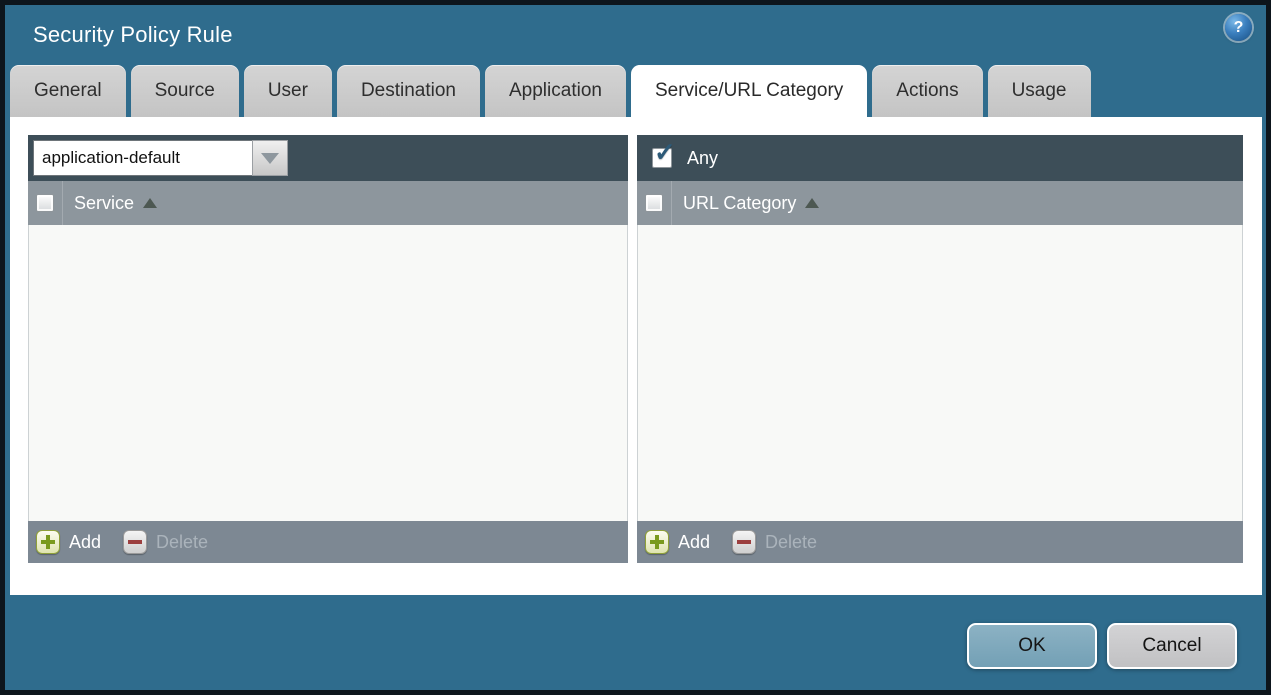 The height and width of the screenshot is (695, 1271). Describe the element at coordinates (927, 91) in the screenshot. I see `tab-actions: Actions` at that location.